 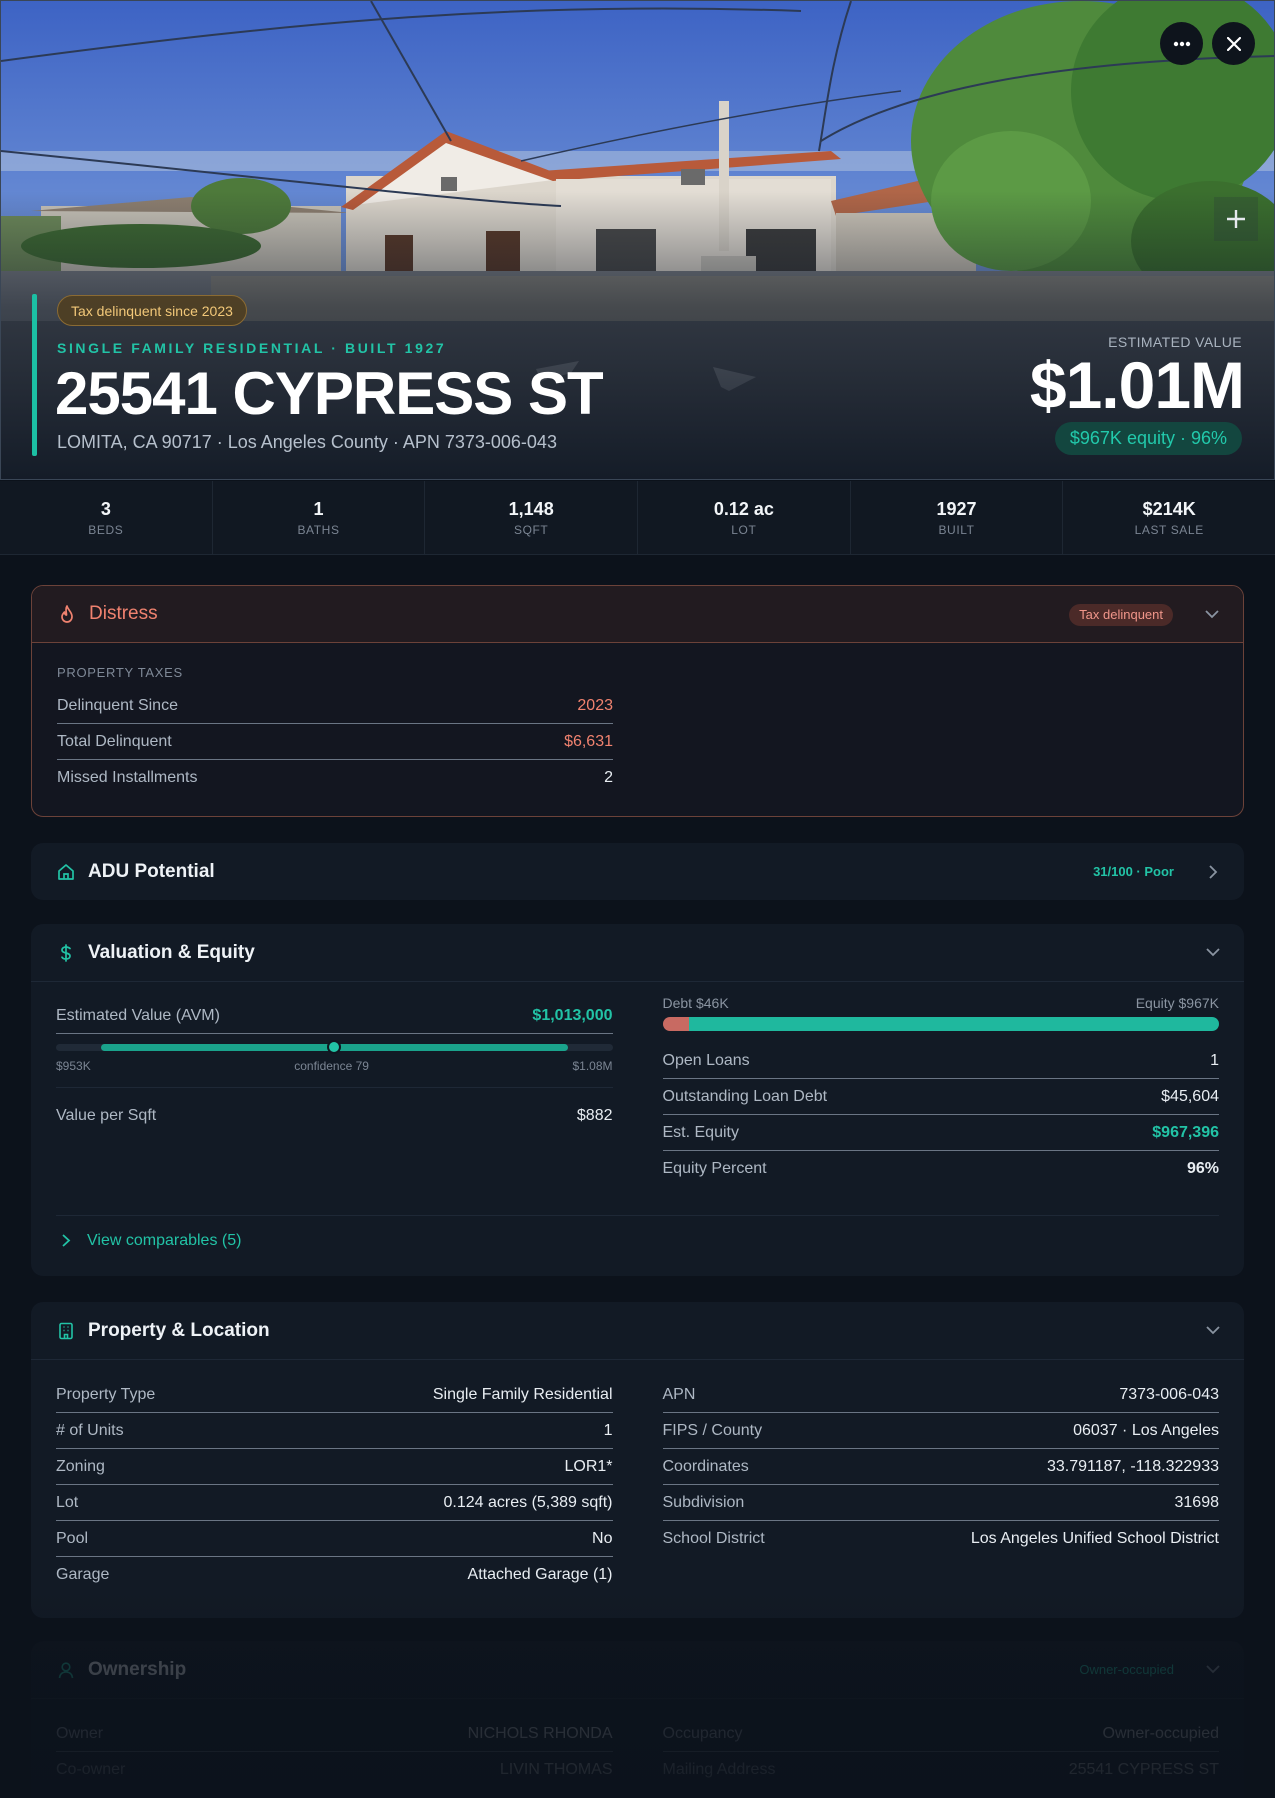 What do you see at coordinates (120, 672) in the screenshot?
I see `property-taxes-label: PROPERTY TAXES` at bounding box center [120, 672].